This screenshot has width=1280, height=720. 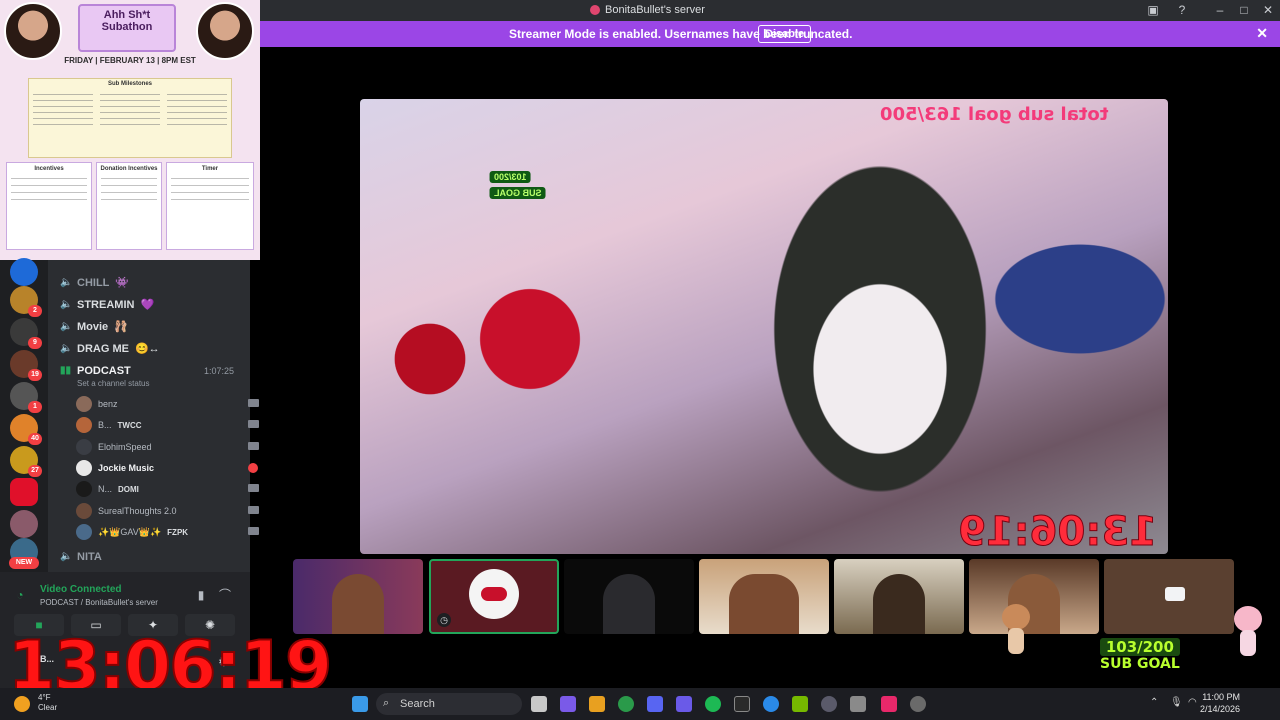 I want to click on weather-widget: 4°F Clear, so click(x=47, y=703).